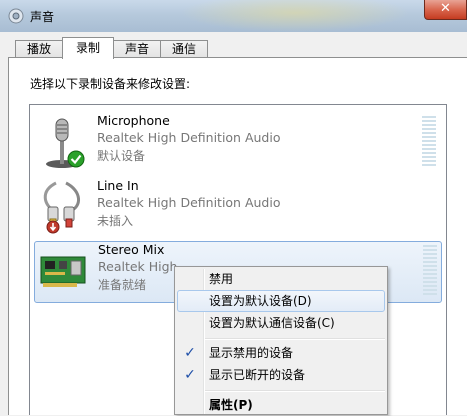  Describe the element at coordinates (63, 271) in the screenshot. I see `sound-card-icon` at that location.